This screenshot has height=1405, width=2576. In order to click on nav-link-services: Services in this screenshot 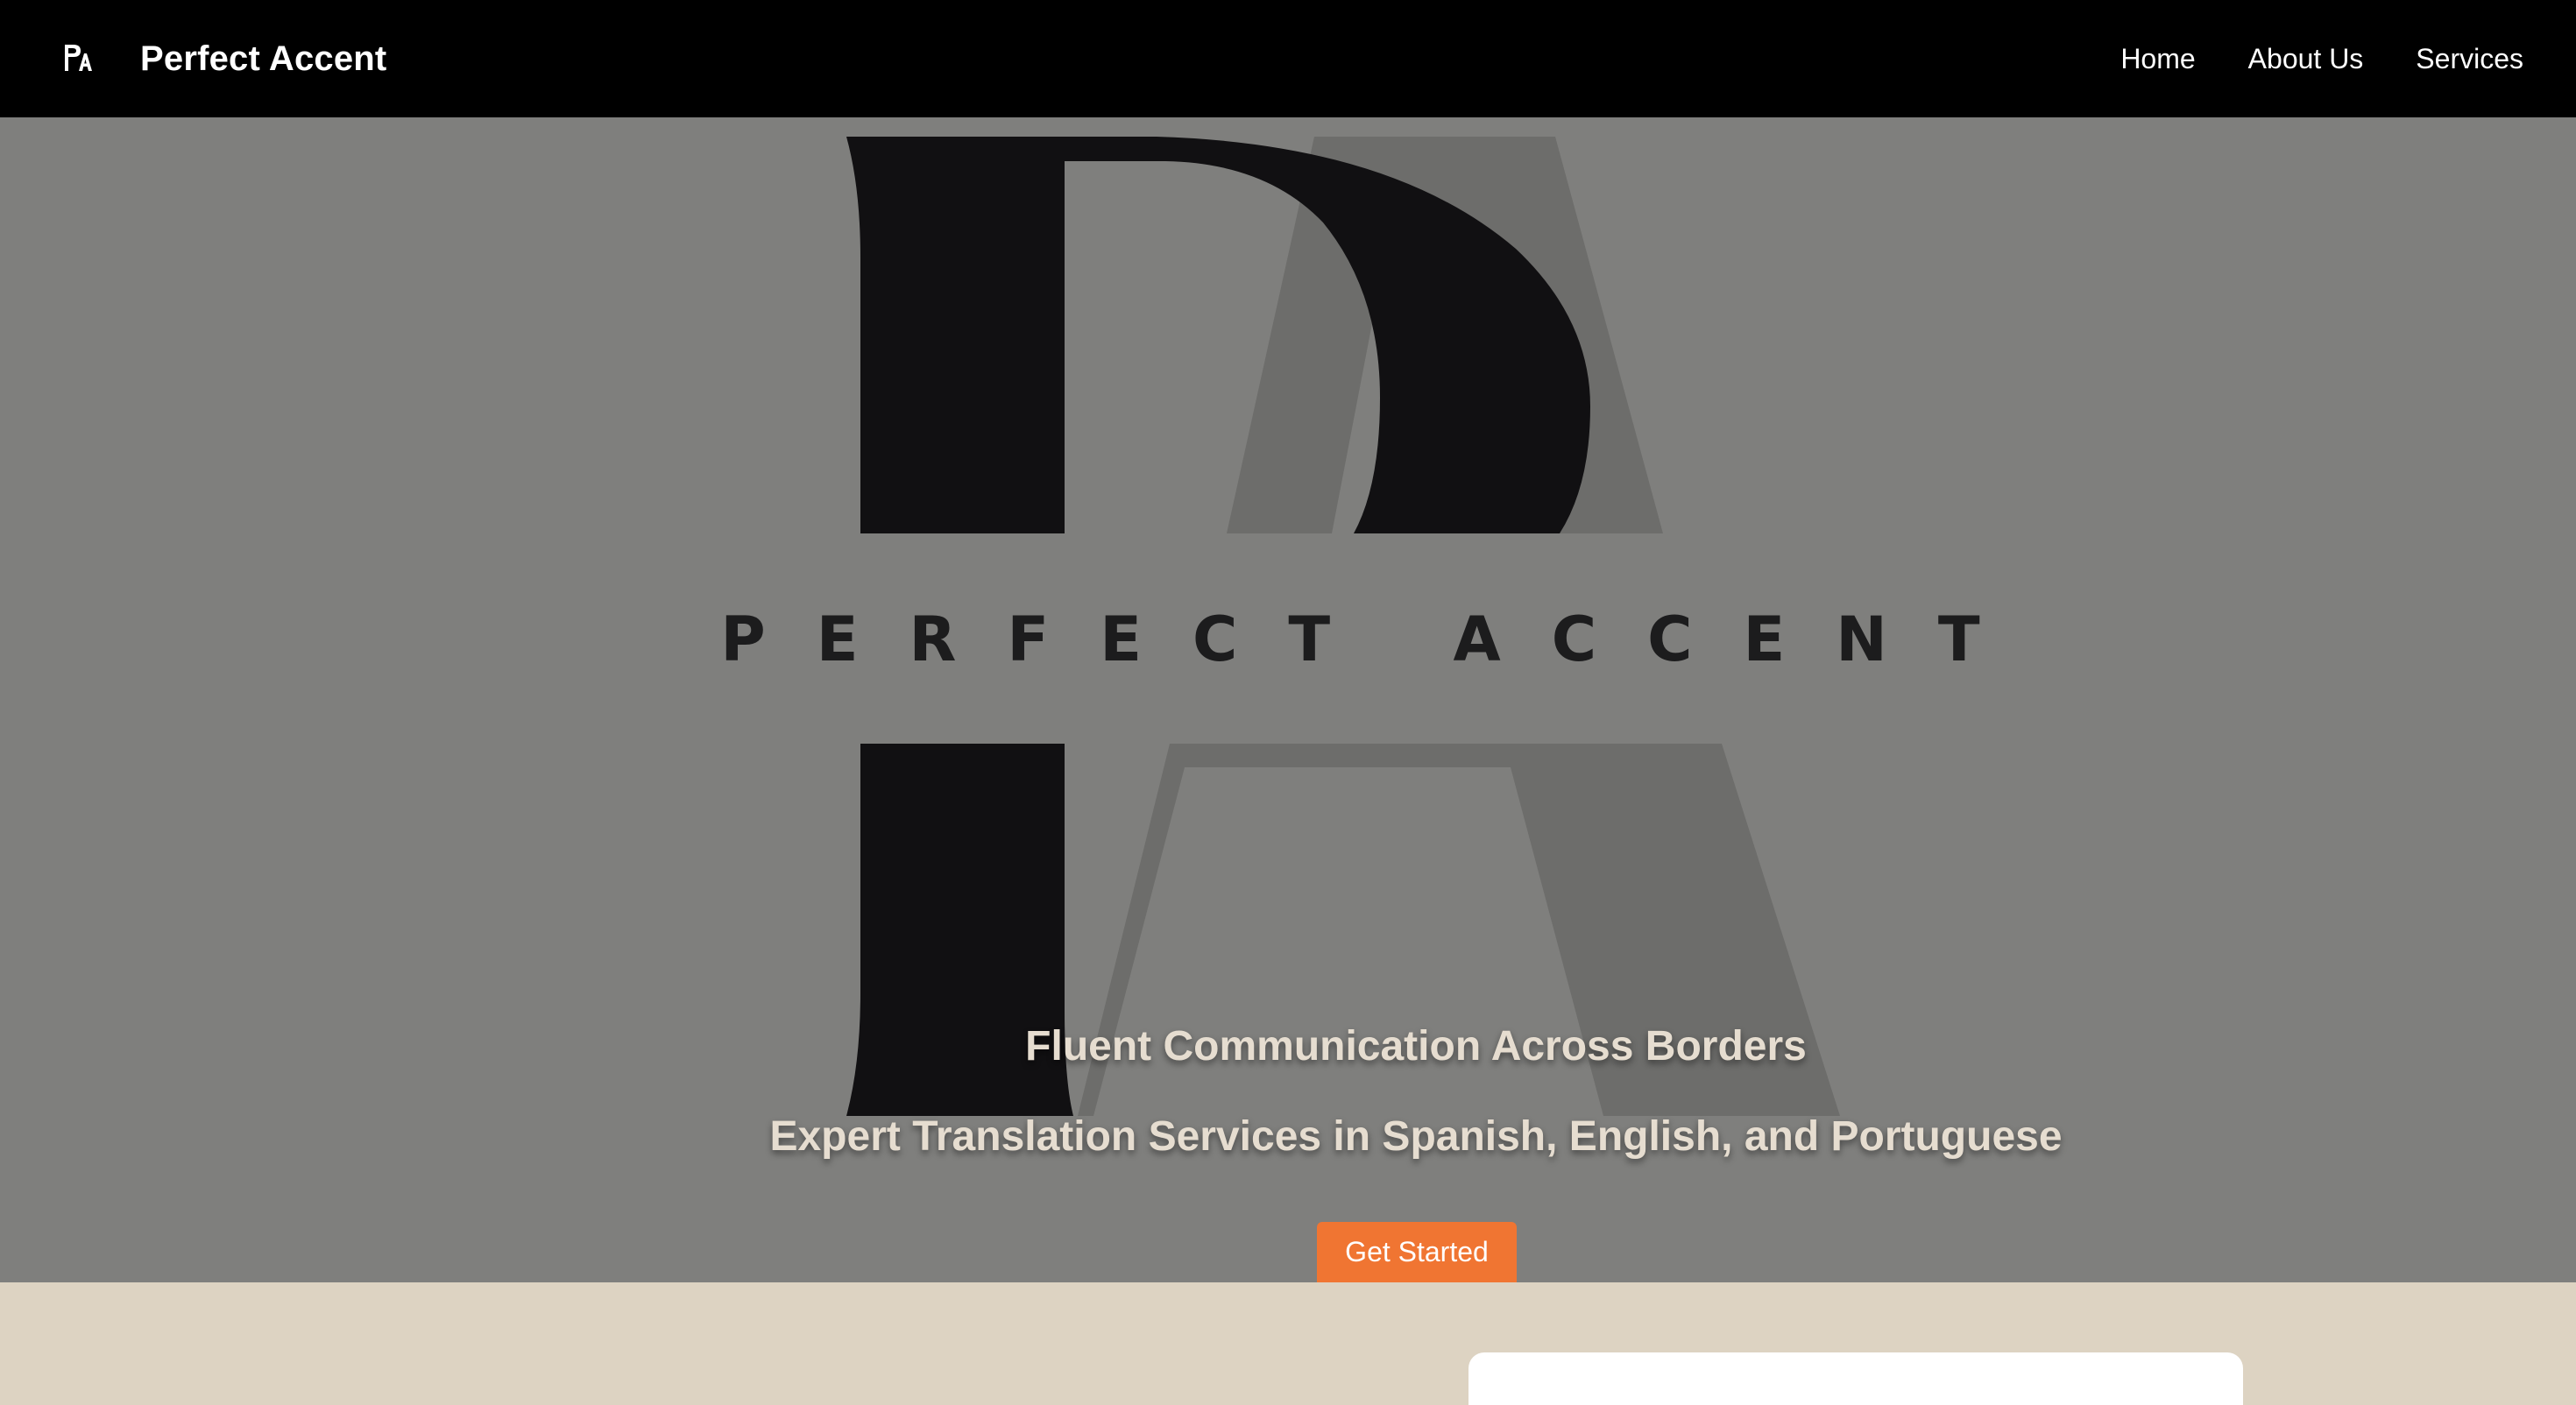, I will do `click(2469, 59)`.